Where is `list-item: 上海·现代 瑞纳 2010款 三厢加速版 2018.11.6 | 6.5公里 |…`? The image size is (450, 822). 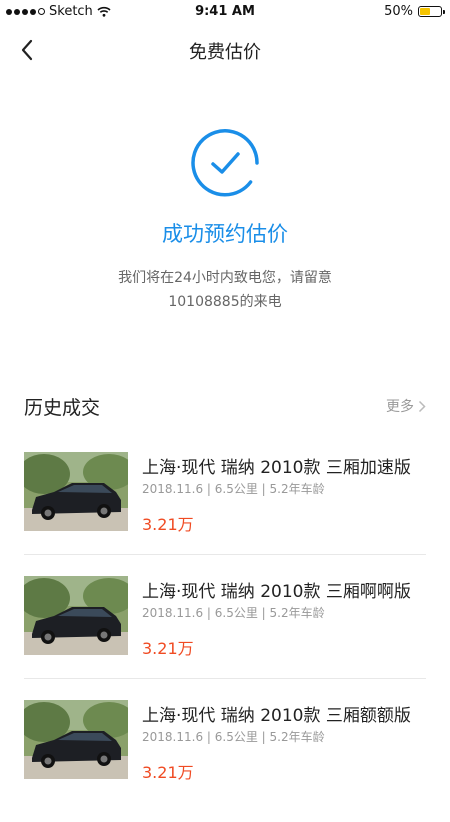 list-item: 上海·现代 瑞纳 2010款 三厢加速版 2018.11.6 | 6.5公里 |… is located at coordinates (225, 502).